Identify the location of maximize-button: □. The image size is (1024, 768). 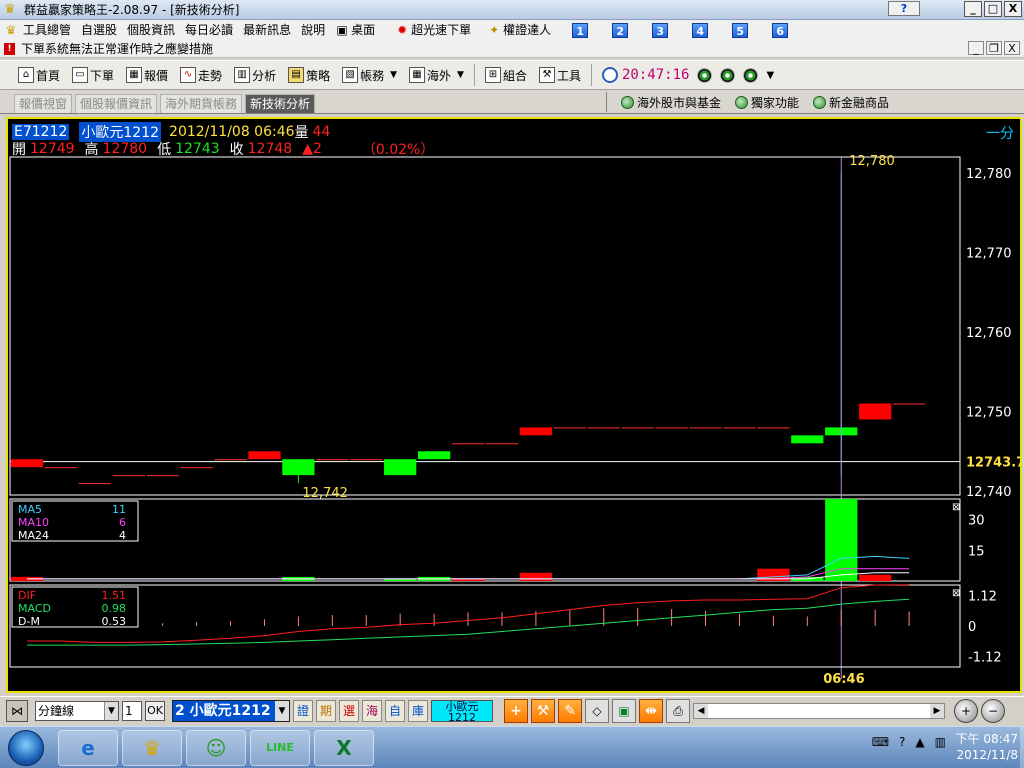
(993, 9).